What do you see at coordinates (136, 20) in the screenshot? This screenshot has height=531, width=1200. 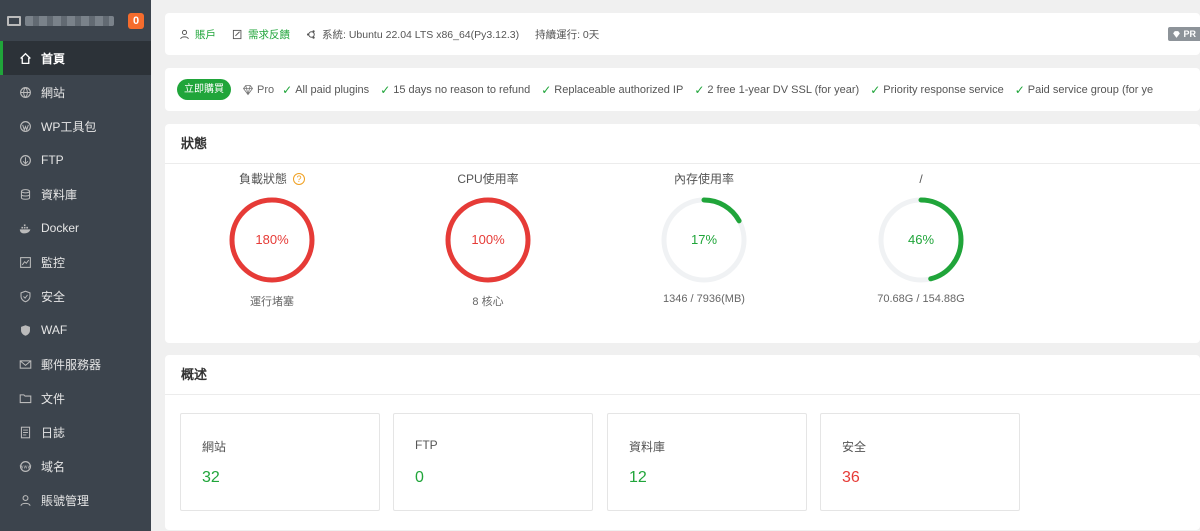 I see `notification-badge: 0` at bounding box center [136, 20].